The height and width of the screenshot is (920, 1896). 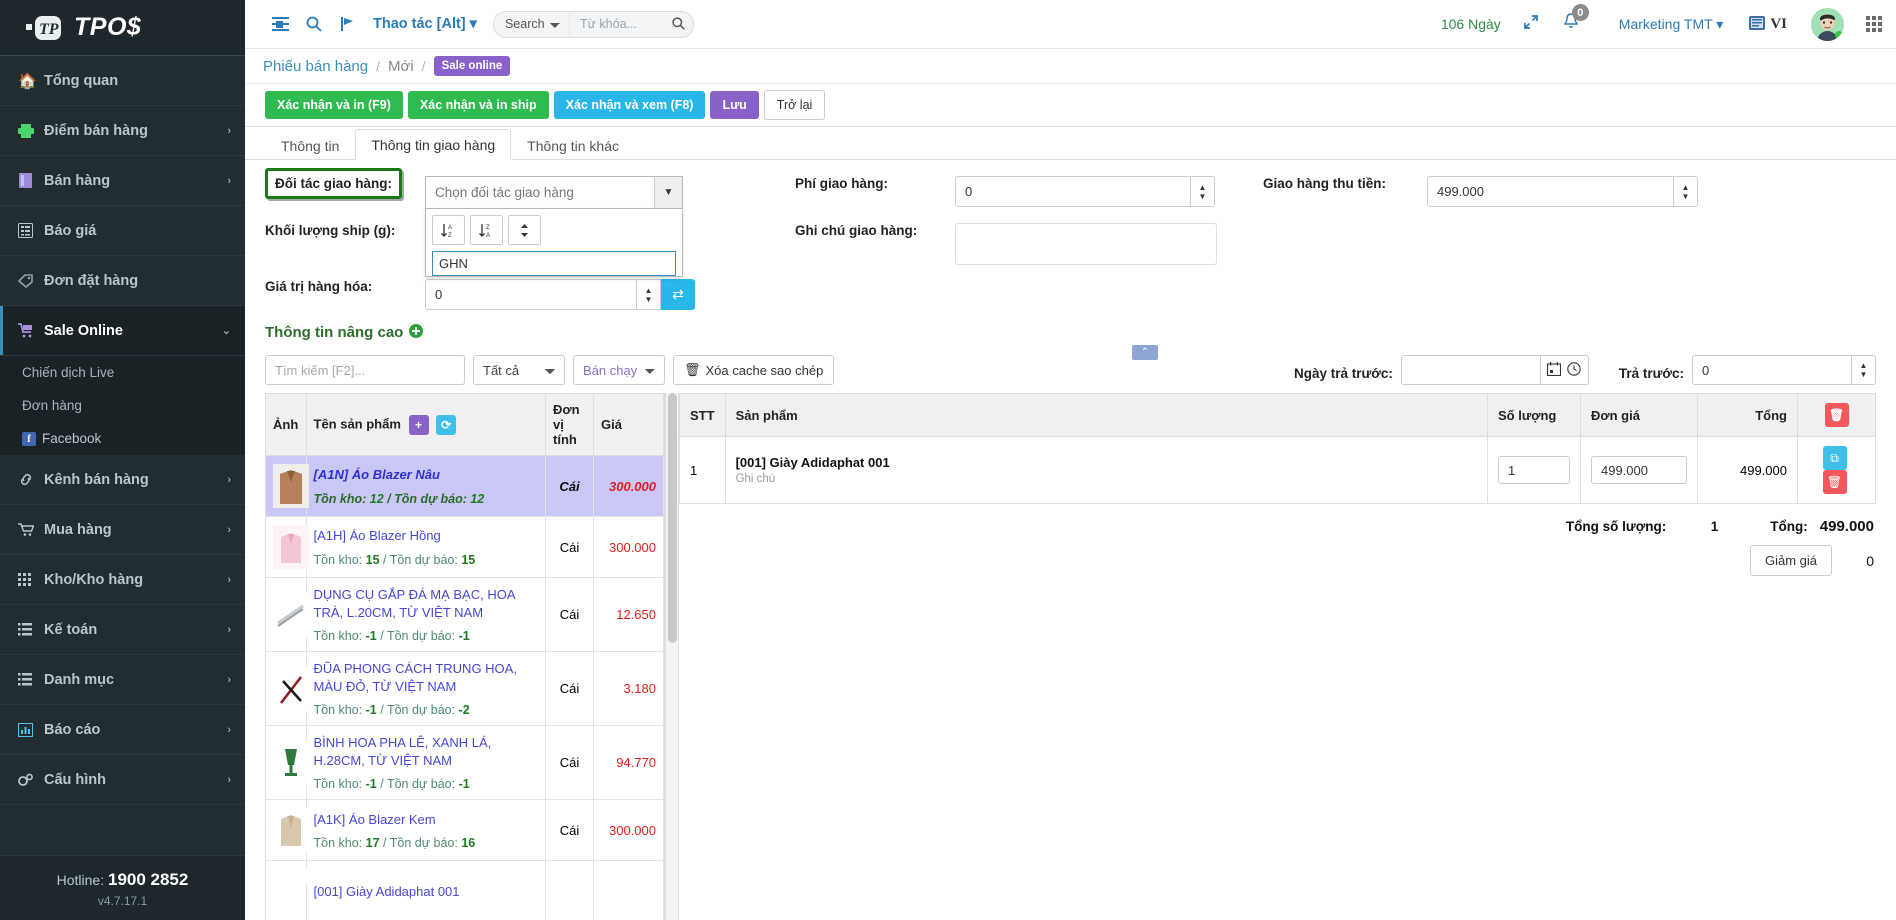 I want to click on category-filter-select: Tất cả, so click(x=519, y=370).